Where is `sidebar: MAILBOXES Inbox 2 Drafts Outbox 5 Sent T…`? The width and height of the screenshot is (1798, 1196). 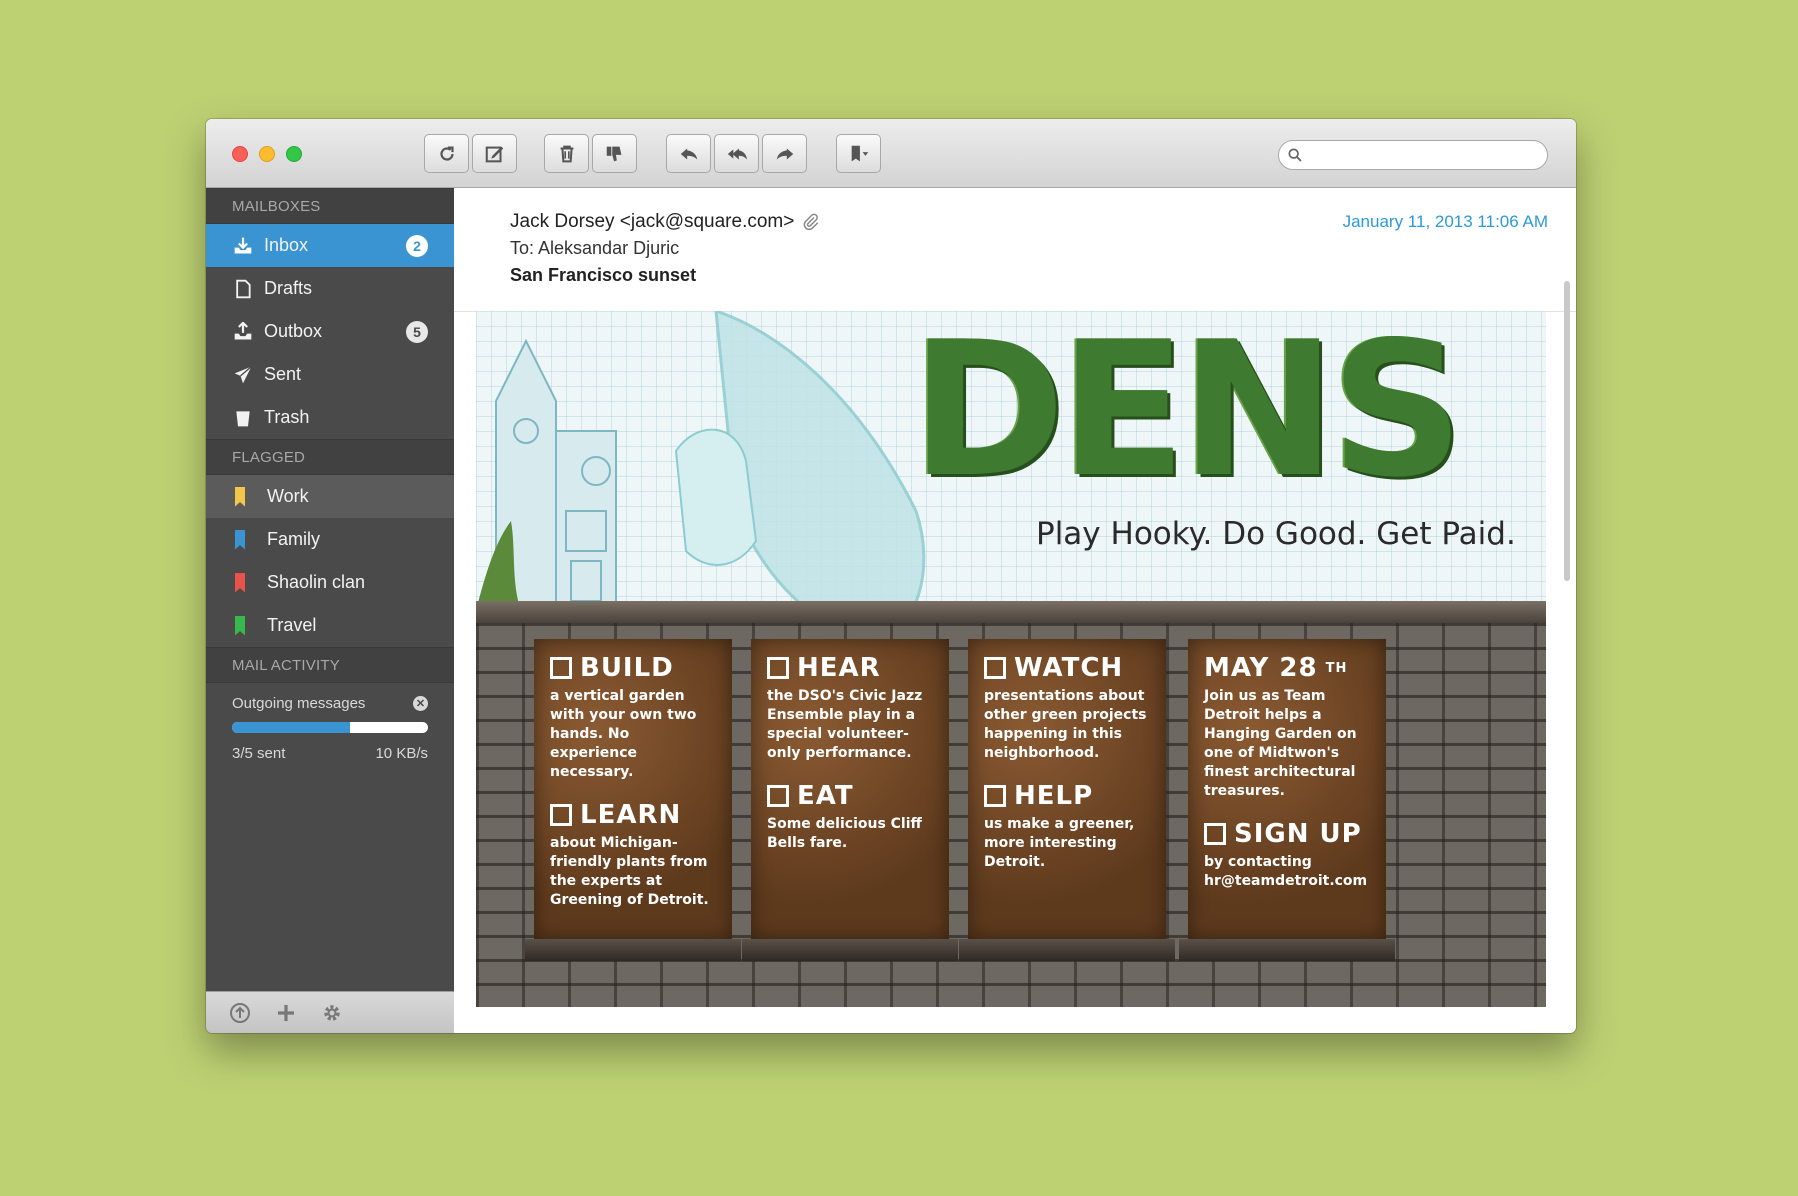 sidebar: MAILBOXES Inbox 2 Drafts Outbox 5 Sent T… is located at coordinates (330, 610).